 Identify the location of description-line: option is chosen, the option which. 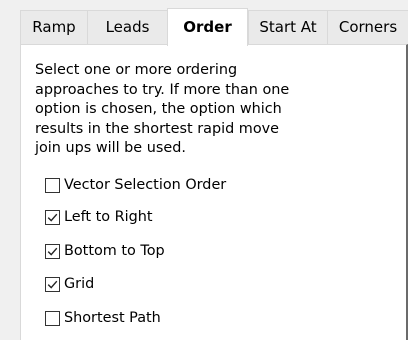
(158, 109).